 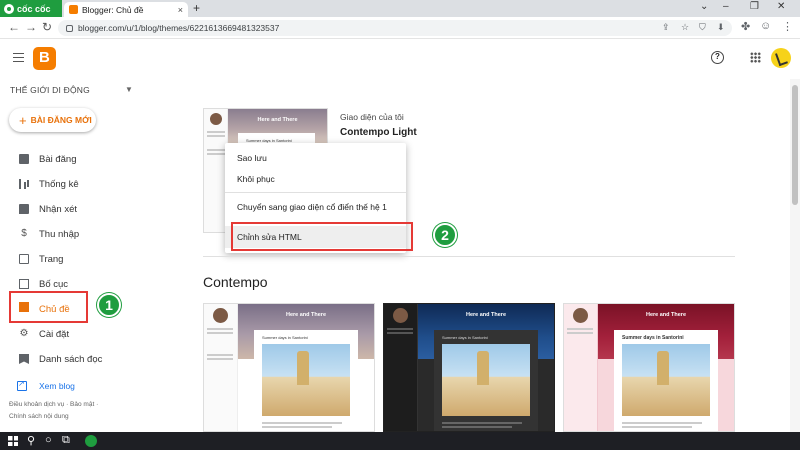 I want to click on step2-badge: 2, so click(x=445, y=235).